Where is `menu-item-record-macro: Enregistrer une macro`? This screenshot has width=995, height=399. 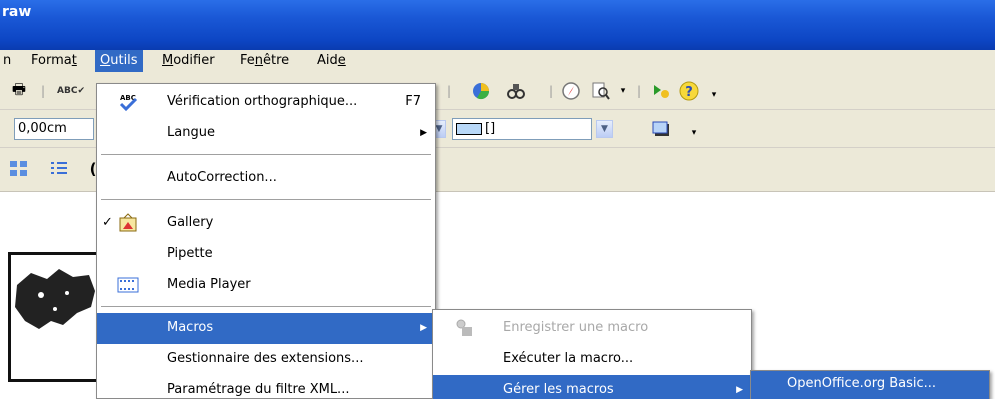 menu-item-record-macro: Enregistrer une macro is located at coordinates (592, 328).